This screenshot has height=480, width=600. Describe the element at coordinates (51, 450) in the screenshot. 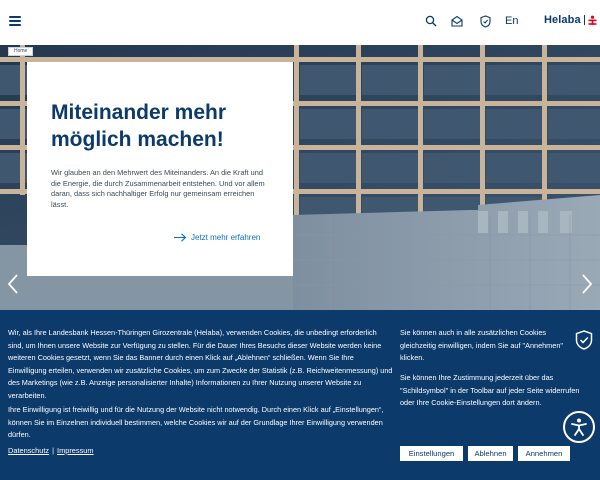

I see `cookie-links: Datenschutz | Impressum` at that location.